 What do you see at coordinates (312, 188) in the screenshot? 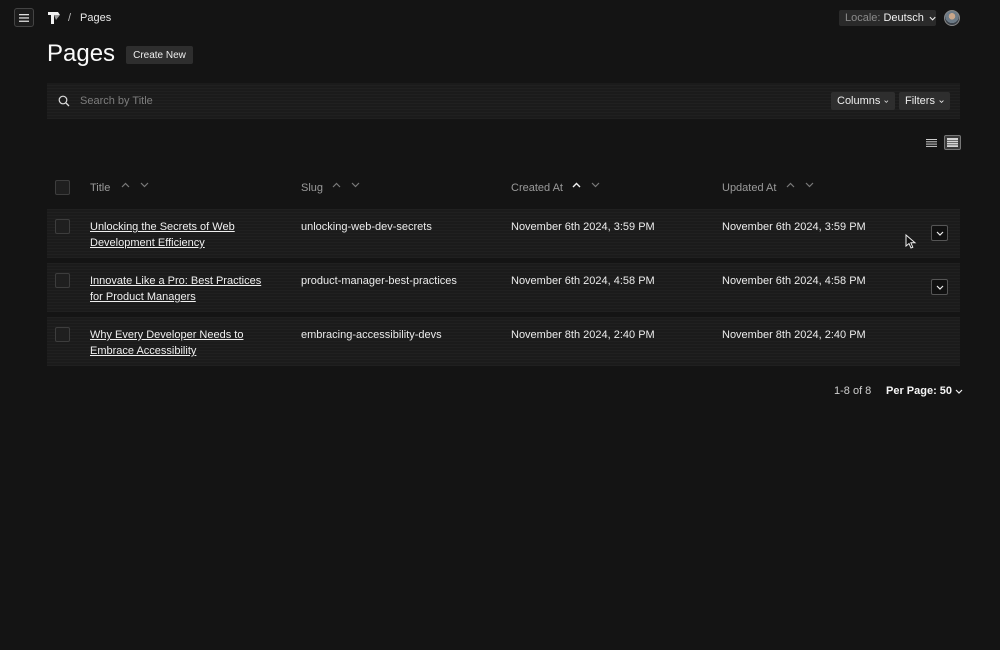
I see `column-header-slug: Slug` at bounding box center [312, 188].